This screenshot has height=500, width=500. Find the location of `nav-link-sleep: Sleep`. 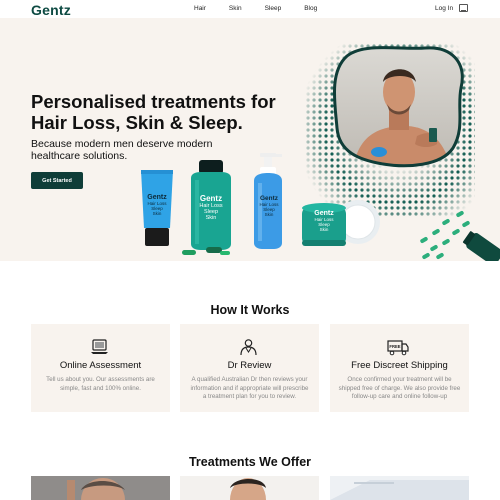

nav-link-sleep: Sleep is located at coordinates (273, 8).